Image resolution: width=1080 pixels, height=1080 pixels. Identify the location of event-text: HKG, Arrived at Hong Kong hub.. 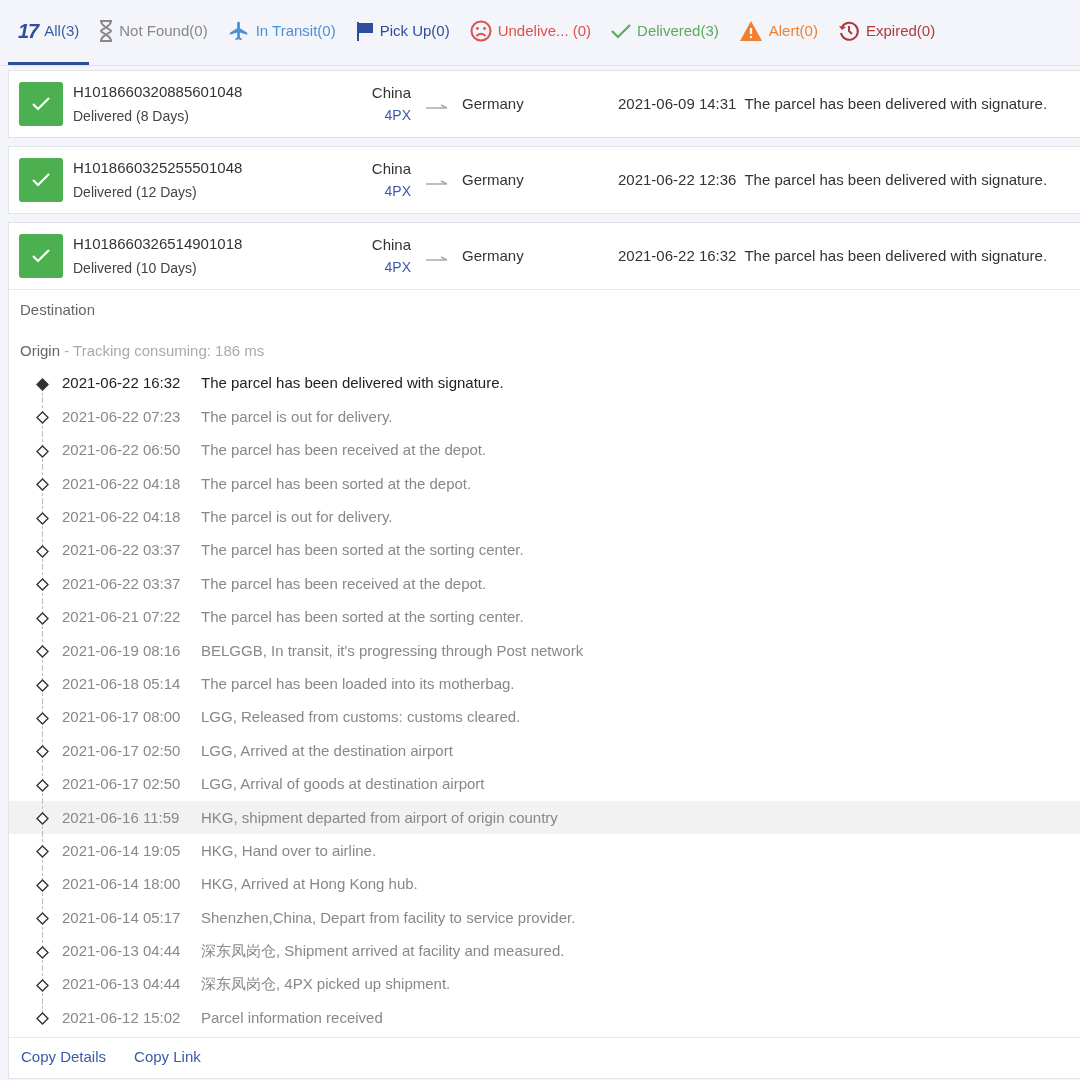
(309, 884).